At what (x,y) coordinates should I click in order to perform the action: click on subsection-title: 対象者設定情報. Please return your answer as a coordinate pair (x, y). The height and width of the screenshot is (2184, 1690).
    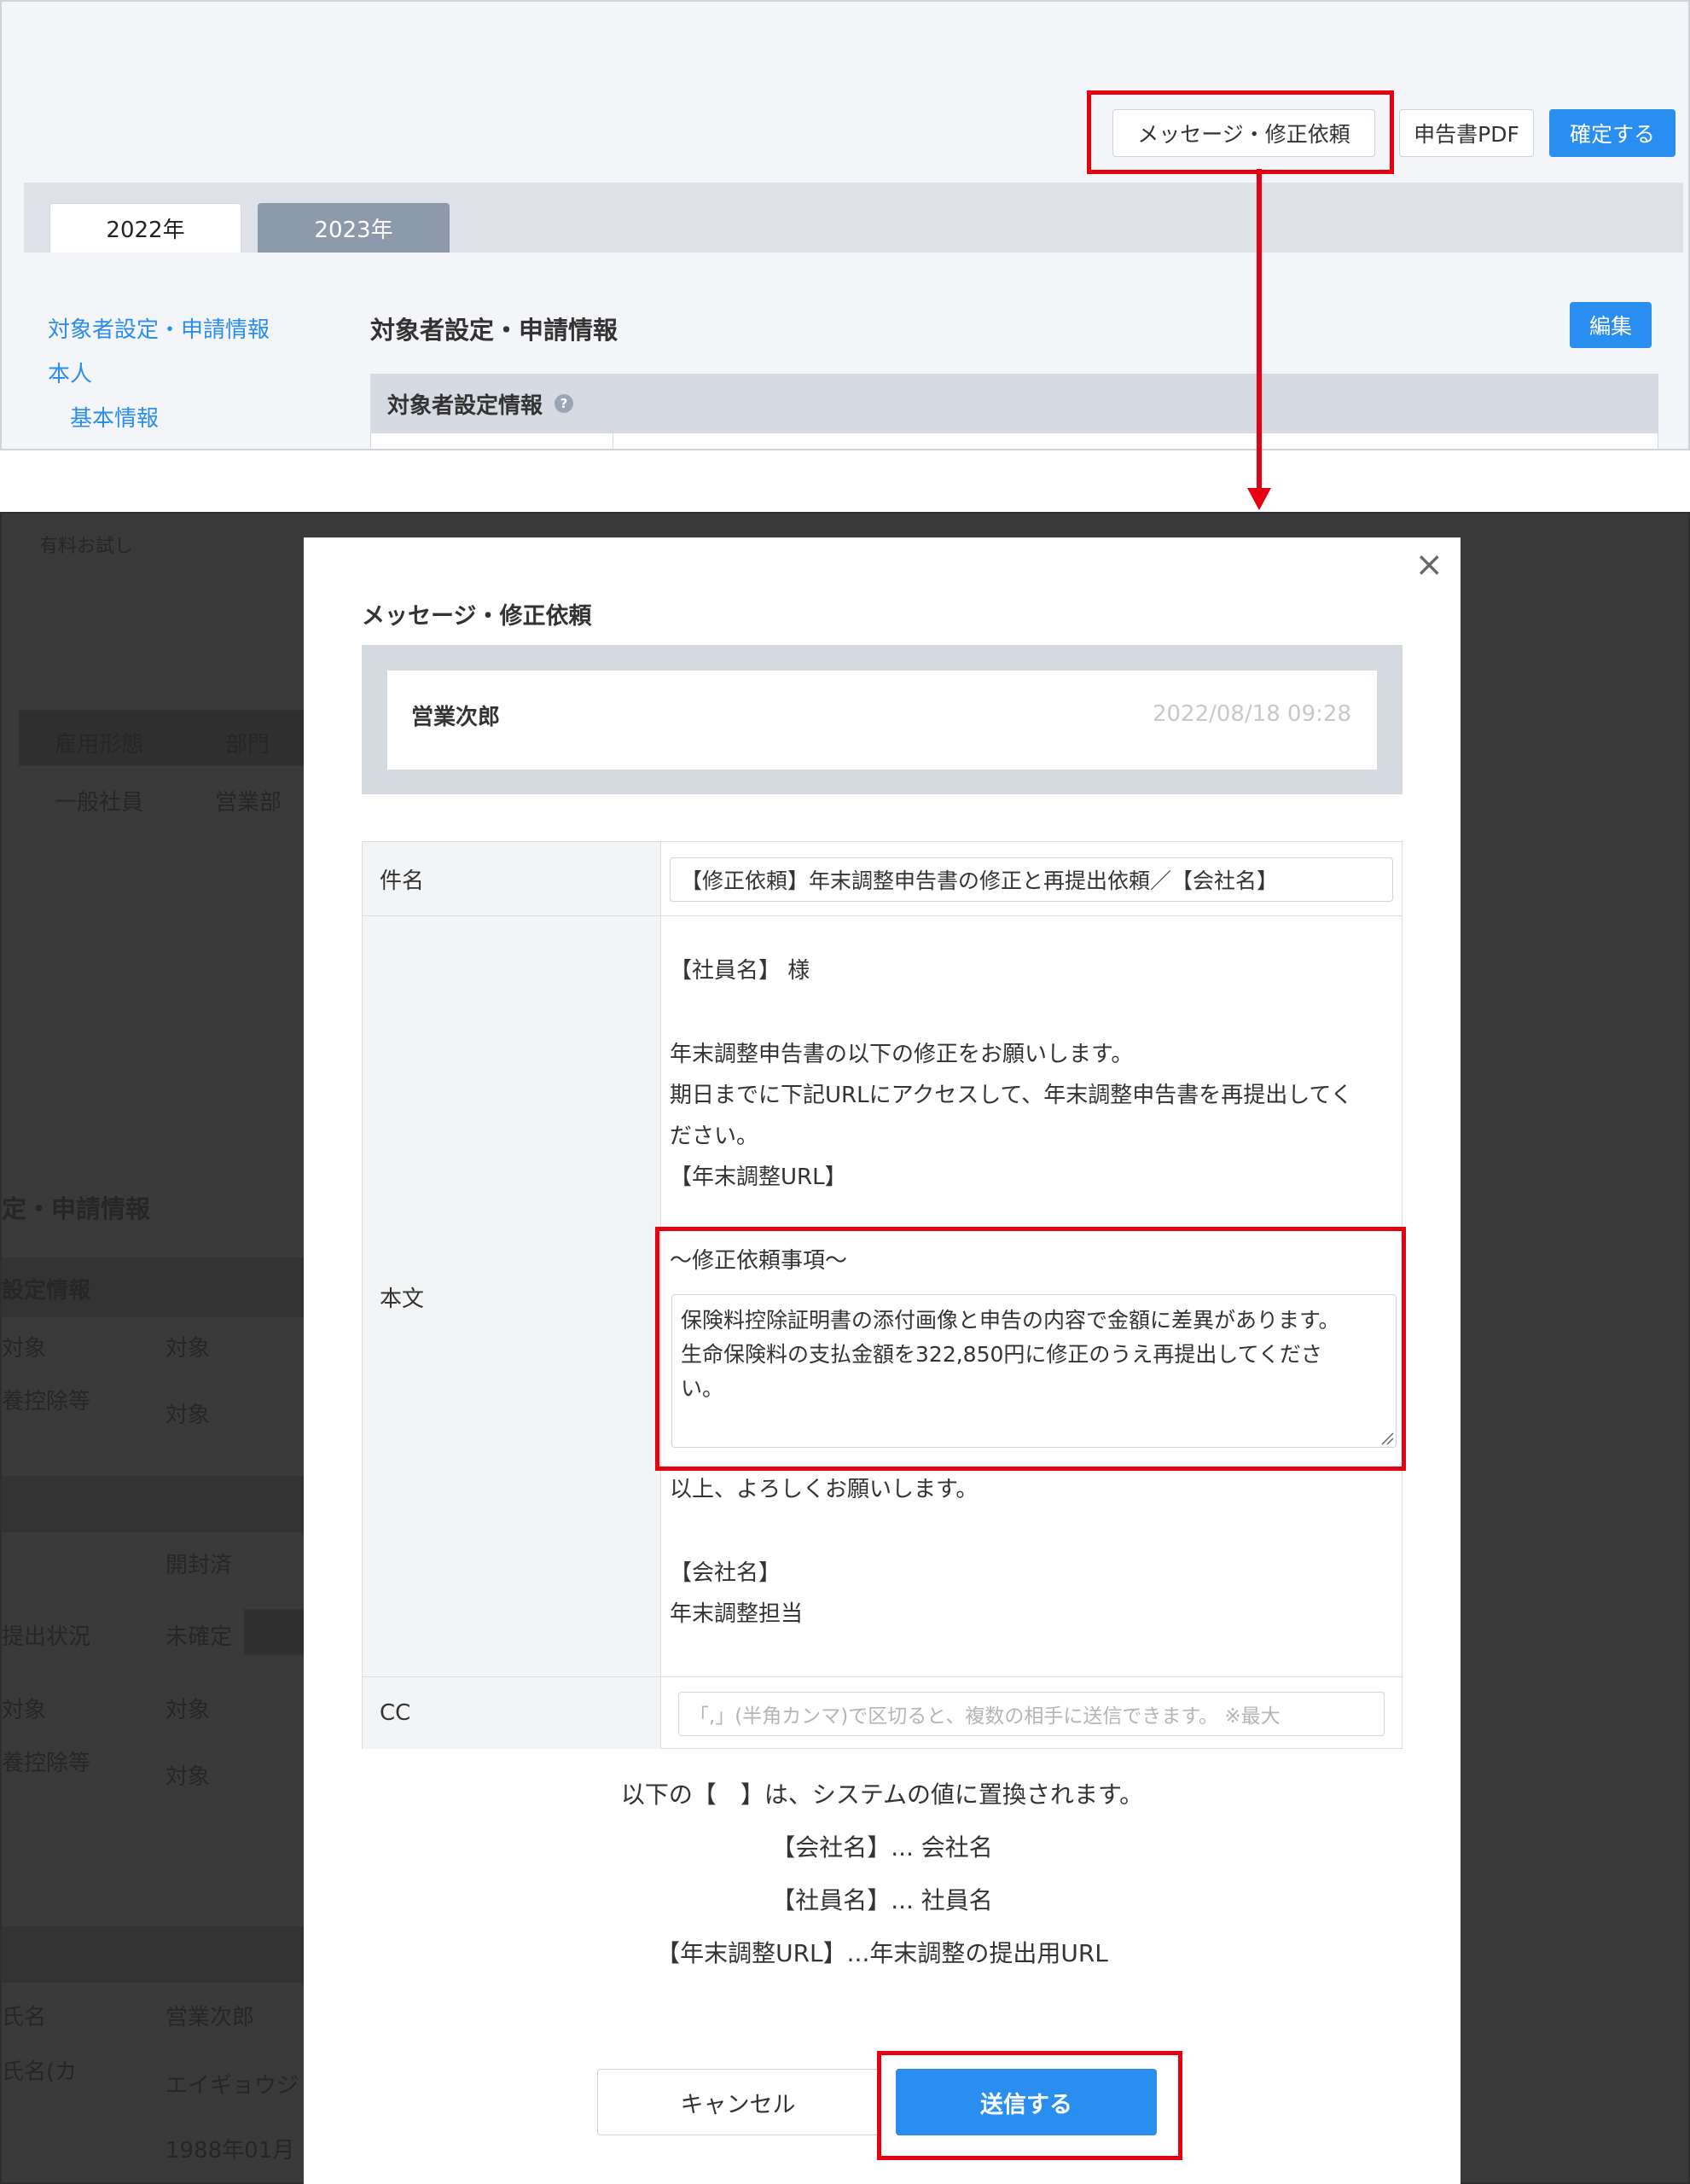
    Looking at the image, I should click on (465, 405).